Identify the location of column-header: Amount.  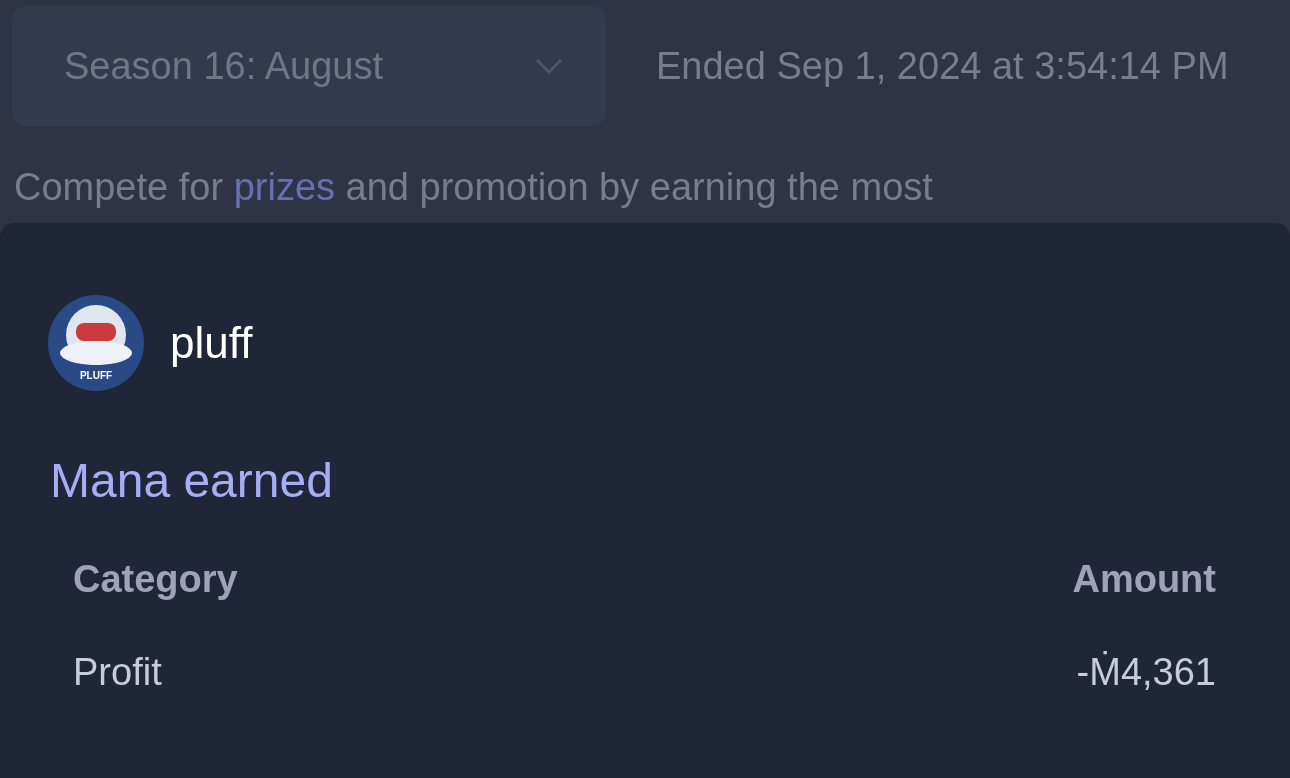
(1144, 579).